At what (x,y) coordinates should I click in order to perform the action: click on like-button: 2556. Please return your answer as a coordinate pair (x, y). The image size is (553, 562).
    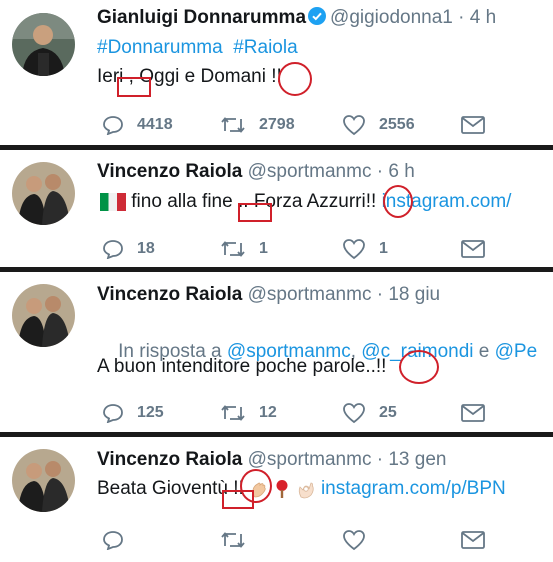
    Looking at the image, I should click on (378, 125).